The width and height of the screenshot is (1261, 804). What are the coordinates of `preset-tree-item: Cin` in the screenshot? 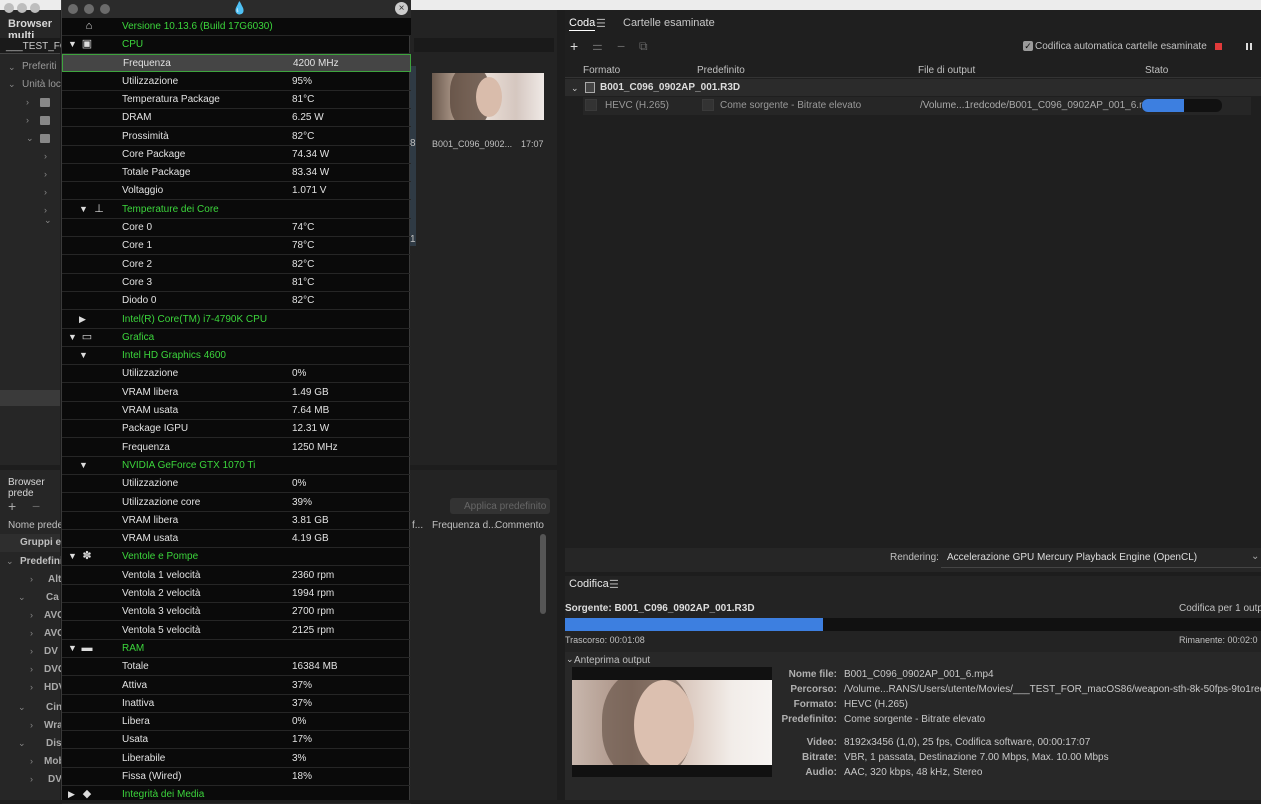 It's located at (54, 707).